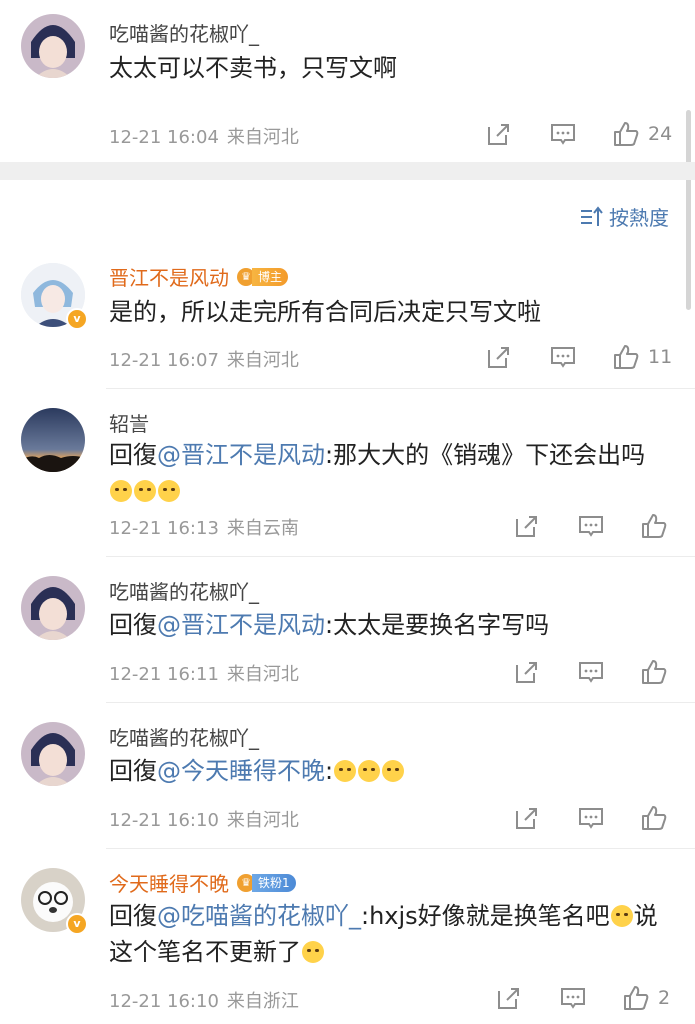 The width and height of the screenshot is (695, 1024). What do you see at coordinates (274, 882) in the screenshot?
I see `badge-label: 铁粉1` at bounding box center [274, 882].